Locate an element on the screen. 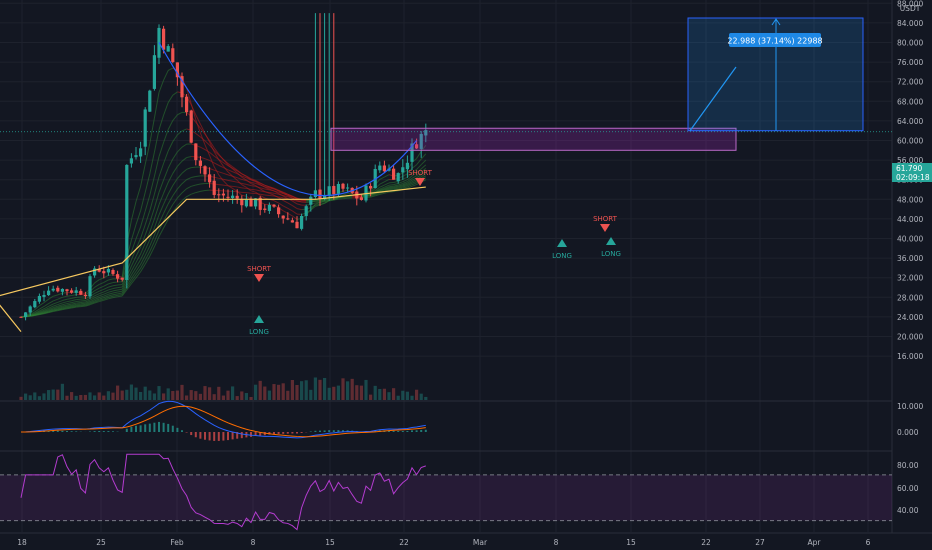  signal-short: SHORT is located at coordinates (605, 223).